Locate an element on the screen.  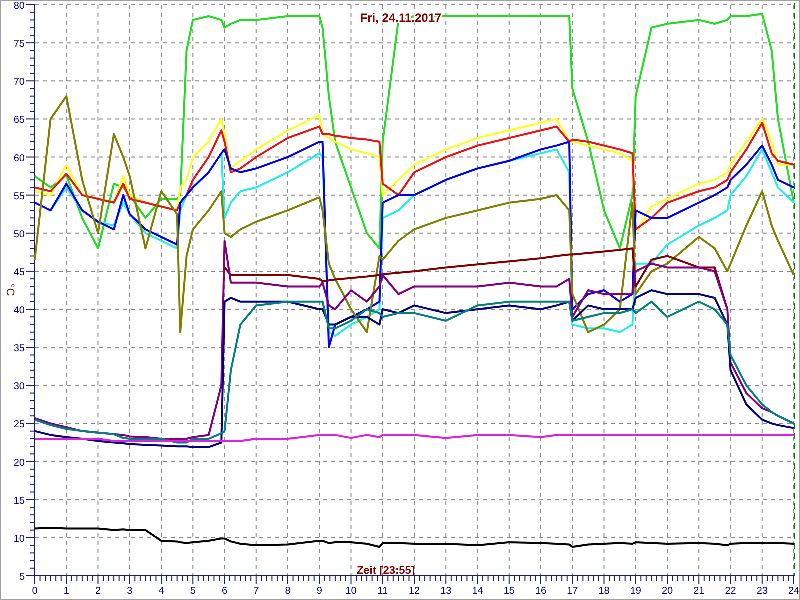
axis-tick-label: 12 is located at coordinates (414, 591).